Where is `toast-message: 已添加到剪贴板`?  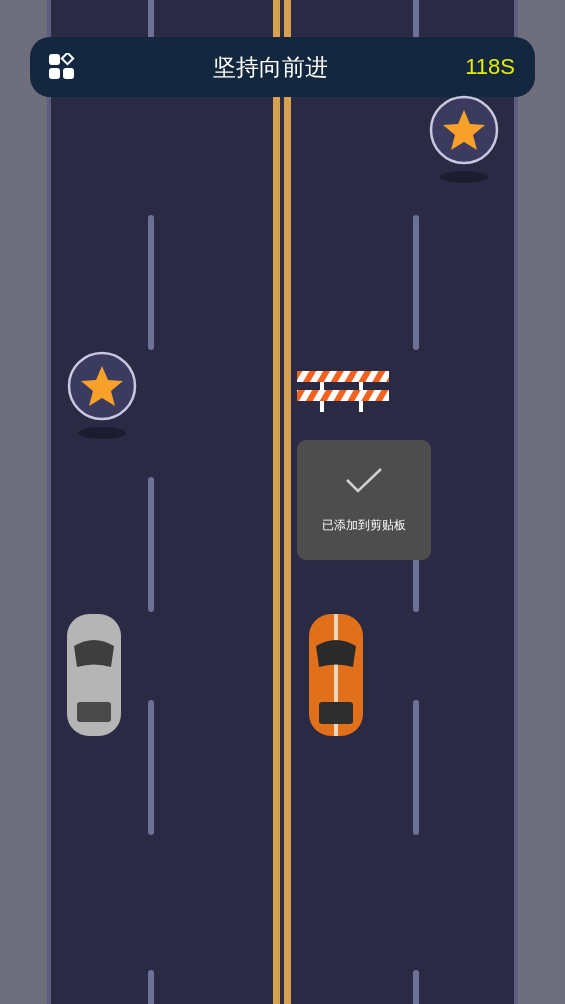
toast-message: 已添加到剪贴板 is located at coordinates (364, 525).